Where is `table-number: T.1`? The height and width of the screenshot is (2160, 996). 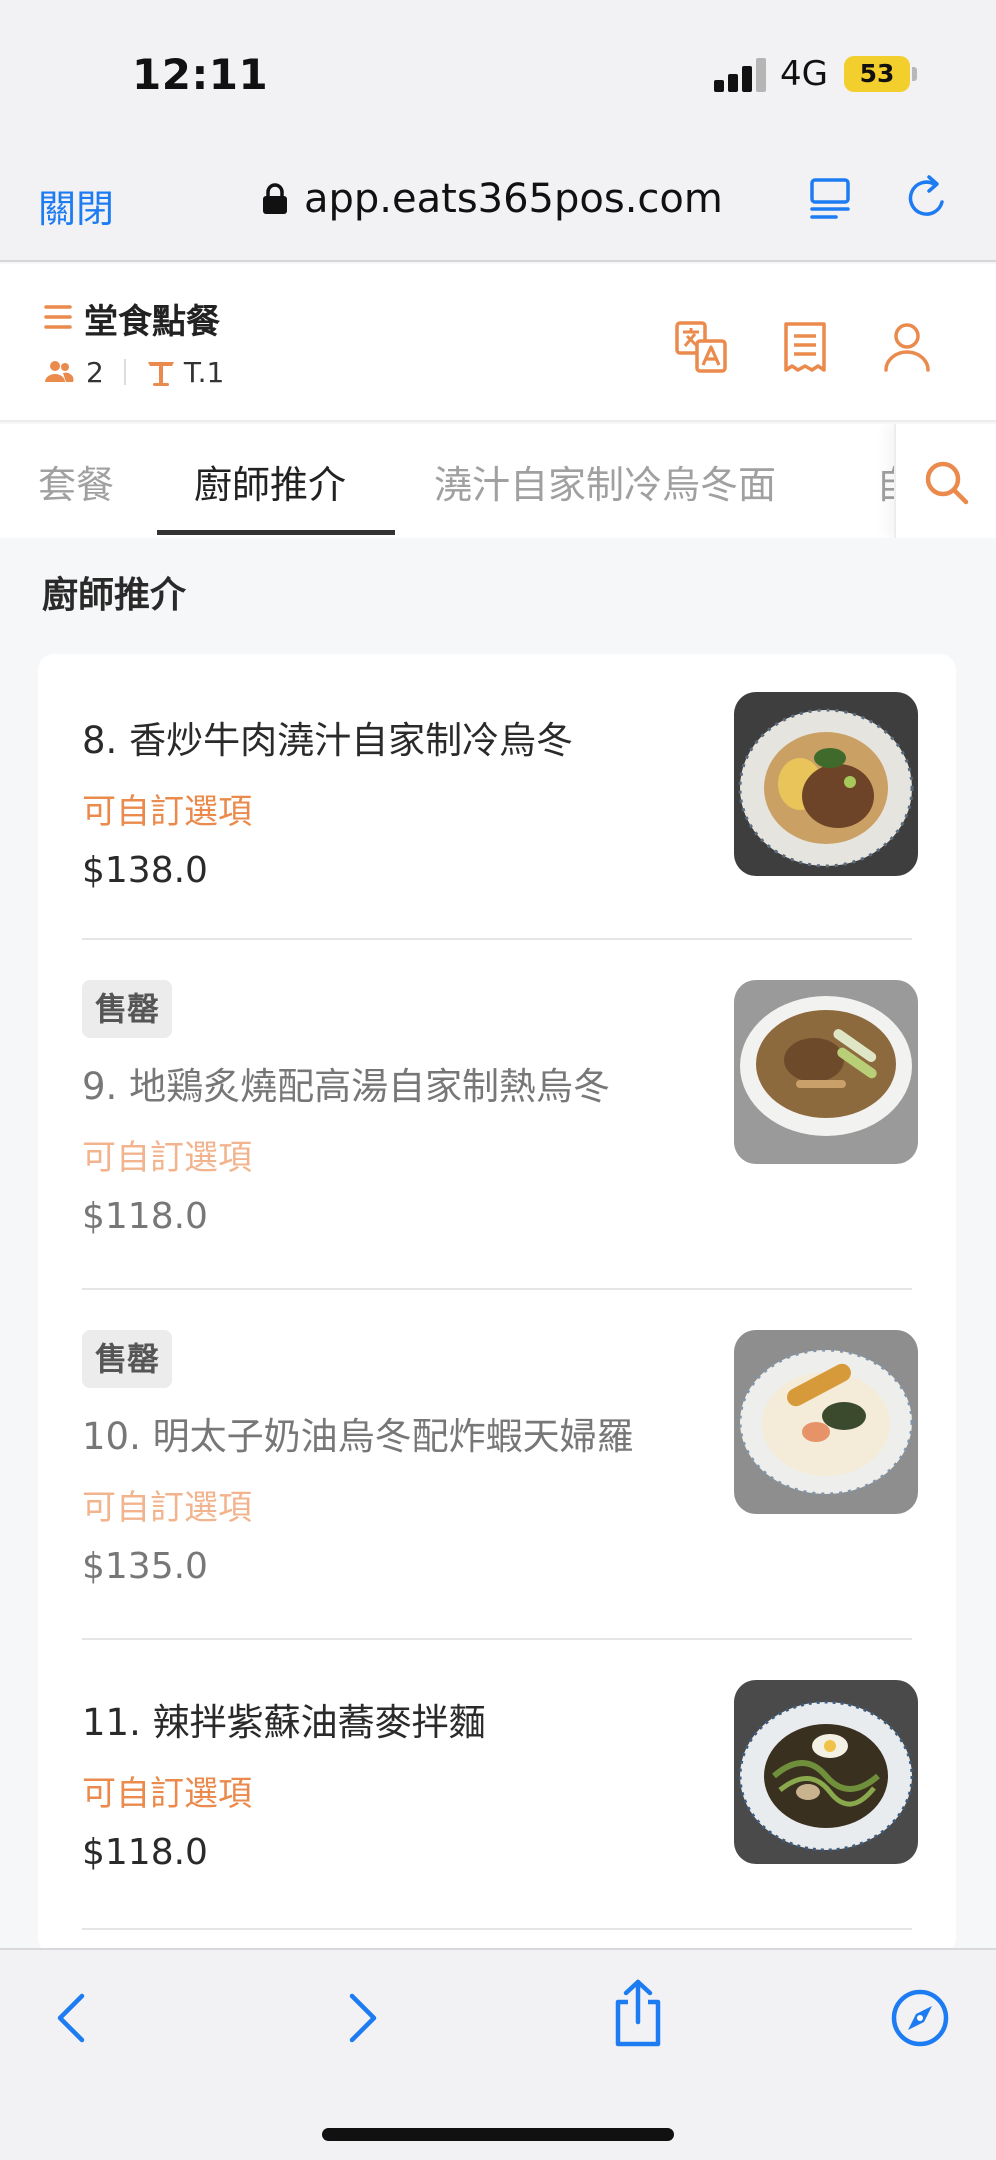 table-number: T.1 is located at coordinates (204, 372).